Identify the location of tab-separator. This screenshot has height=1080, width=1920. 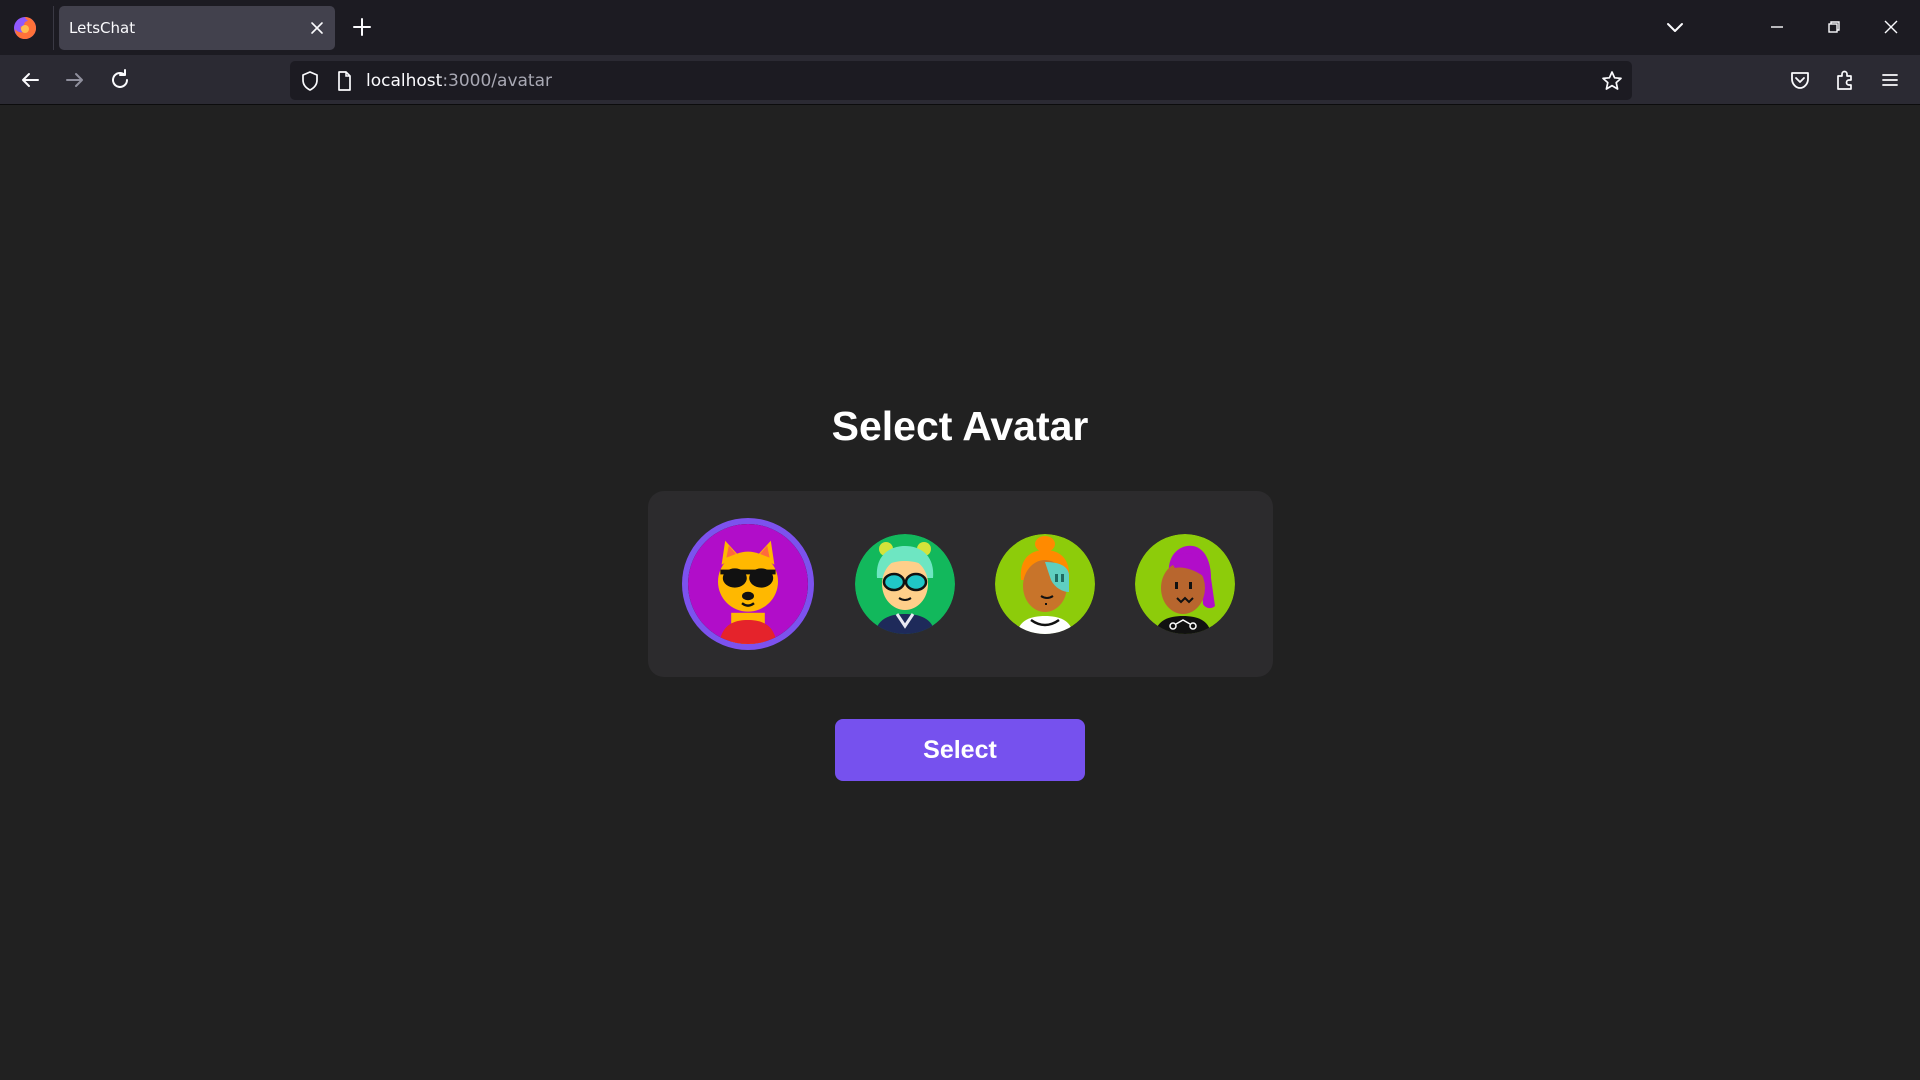
(53, 28).